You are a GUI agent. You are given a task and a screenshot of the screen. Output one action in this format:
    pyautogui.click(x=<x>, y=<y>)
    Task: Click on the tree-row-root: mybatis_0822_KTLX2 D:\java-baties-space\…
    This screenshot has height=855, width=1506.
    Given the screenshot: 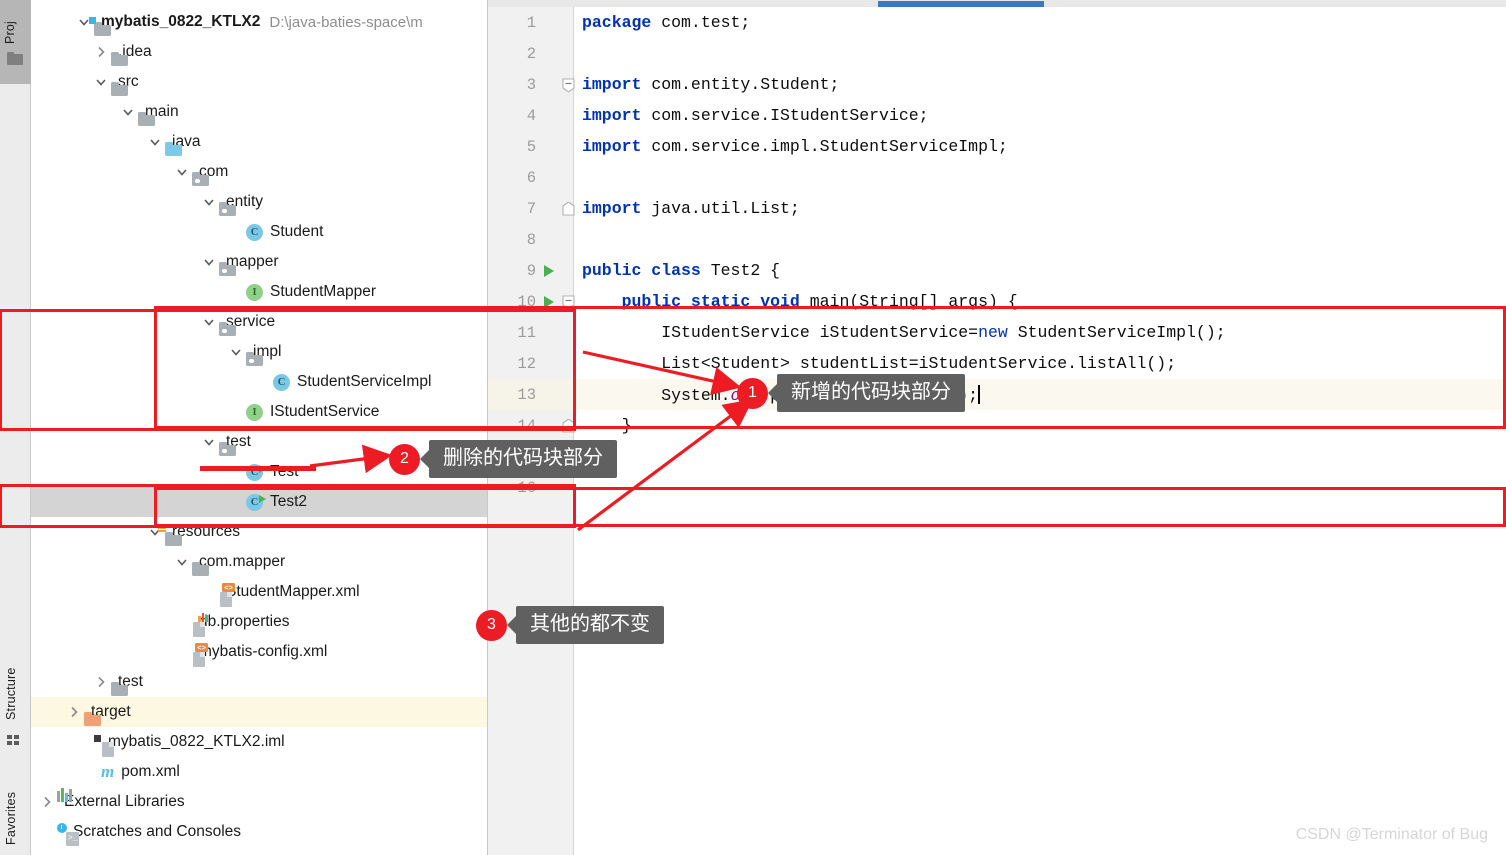 What is the action you would take?
    pyautogui.click(x=259, y=22)
    